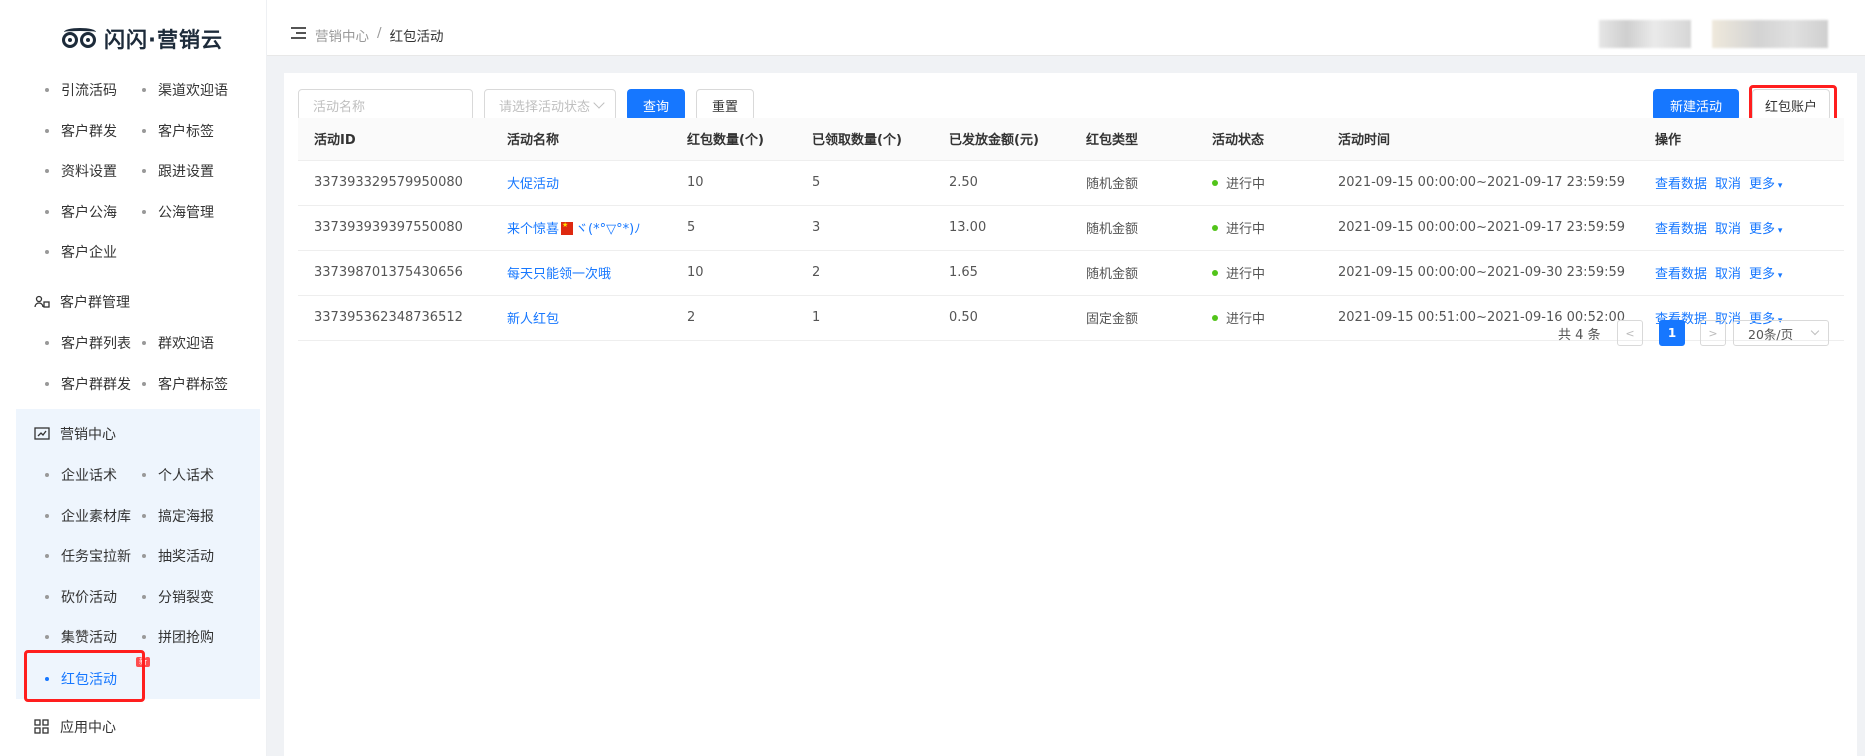 The width and height of the screenshot is (1865, 756). Describe the element at coordinates (89, 638) in the screenshot. I see `sidebar-item-label: 集赞活动` at that location.